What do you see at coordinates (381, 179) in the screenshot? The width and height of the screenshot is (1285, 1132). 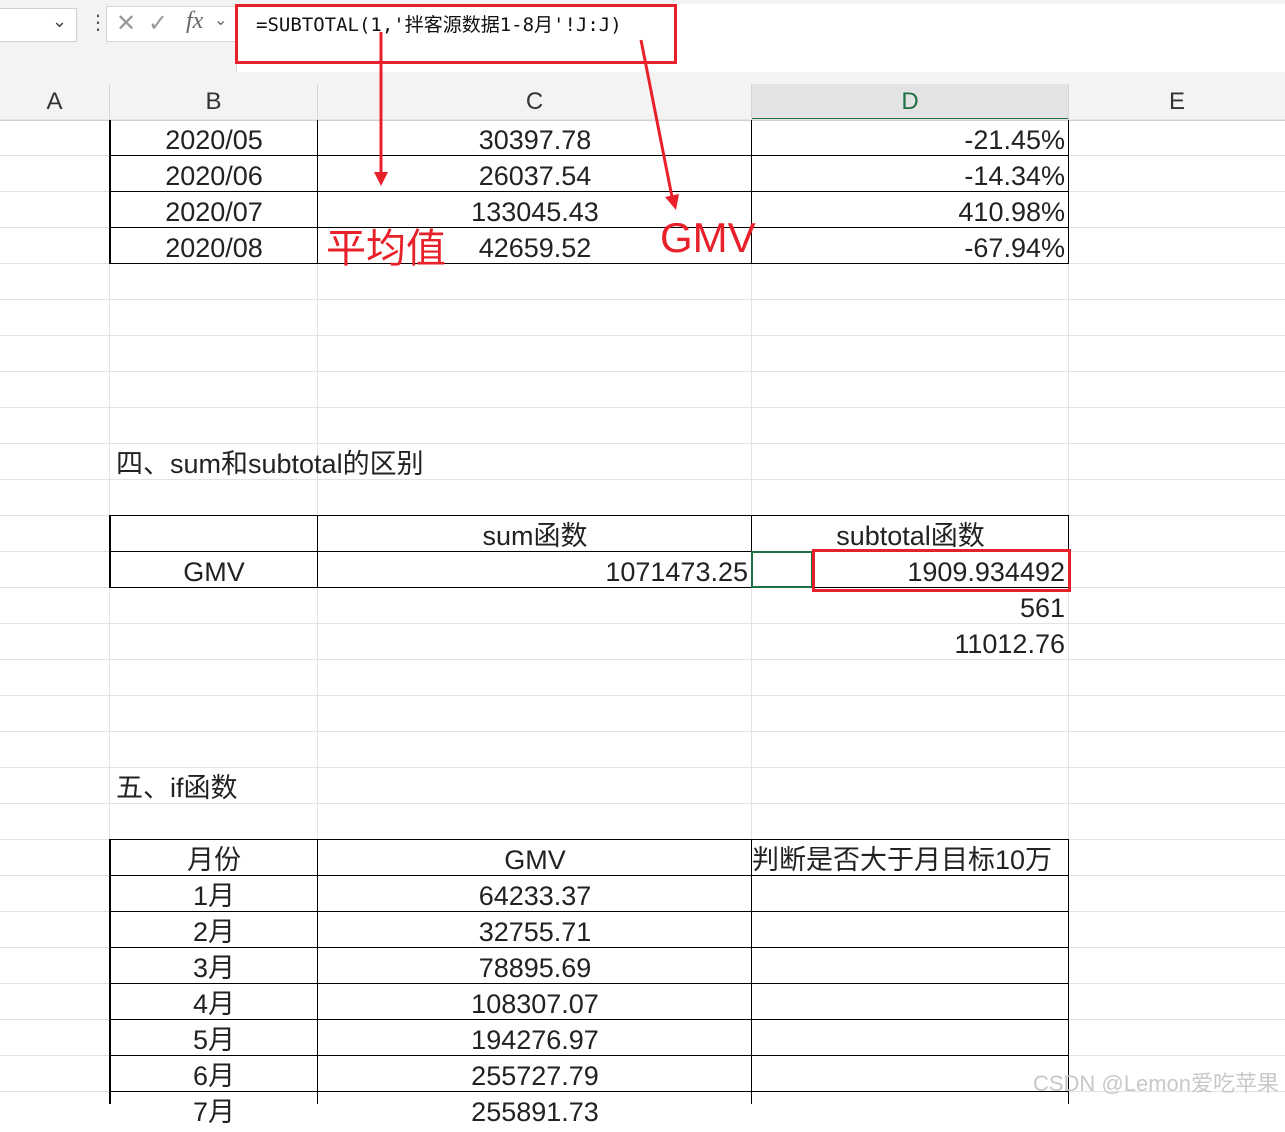 I see `arrow-head-average` at bounding box center [381, 179].